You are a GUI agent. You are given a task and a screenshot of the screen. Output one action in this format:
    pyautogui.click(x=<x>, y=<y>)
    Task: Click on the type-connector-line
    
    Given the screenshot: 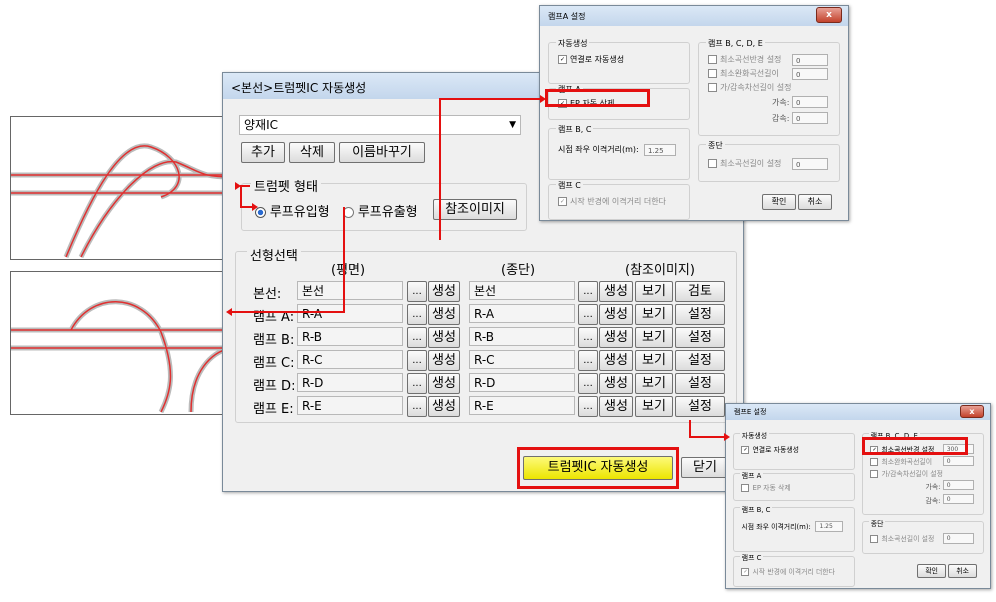 What is the action you would take?
    pyautogui.click(x=246, y=196)
    